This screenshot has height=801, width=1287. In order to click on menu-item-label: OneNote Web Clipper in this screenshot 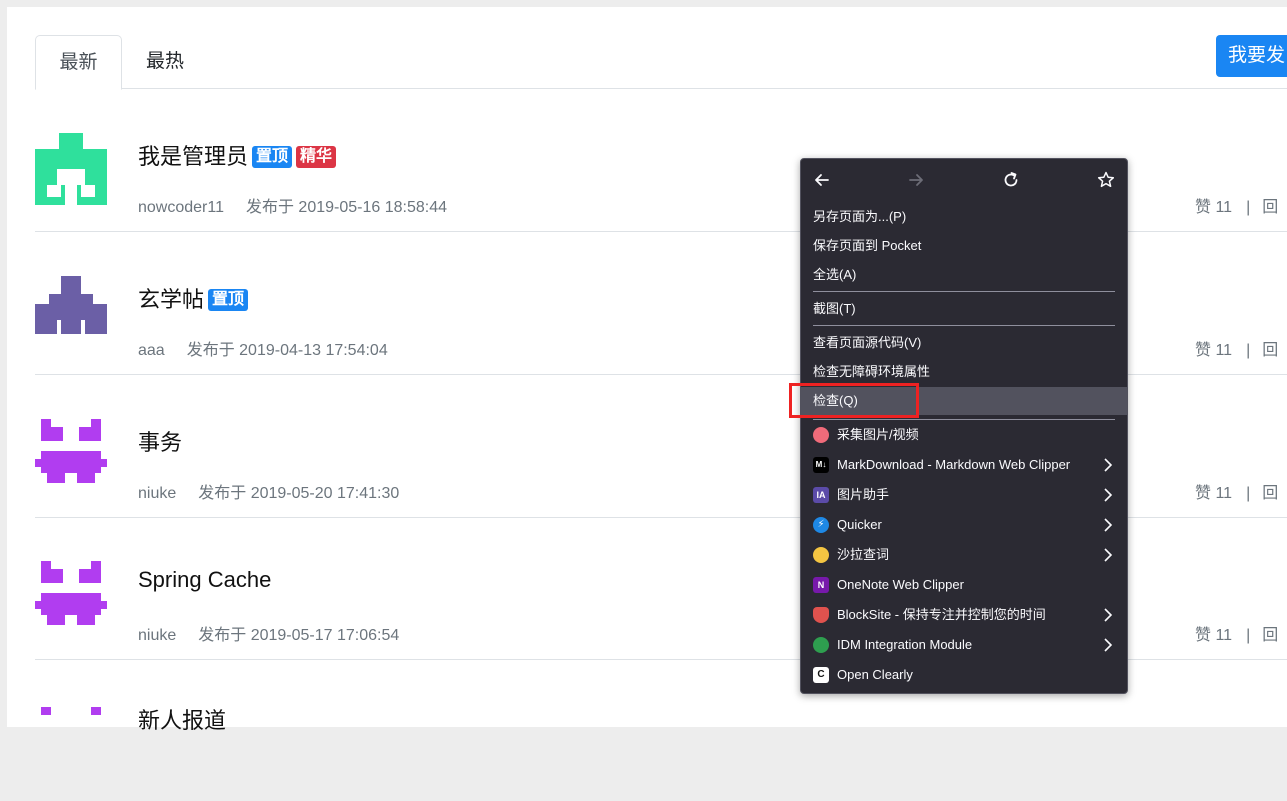, I will do `click(900, 584)`.